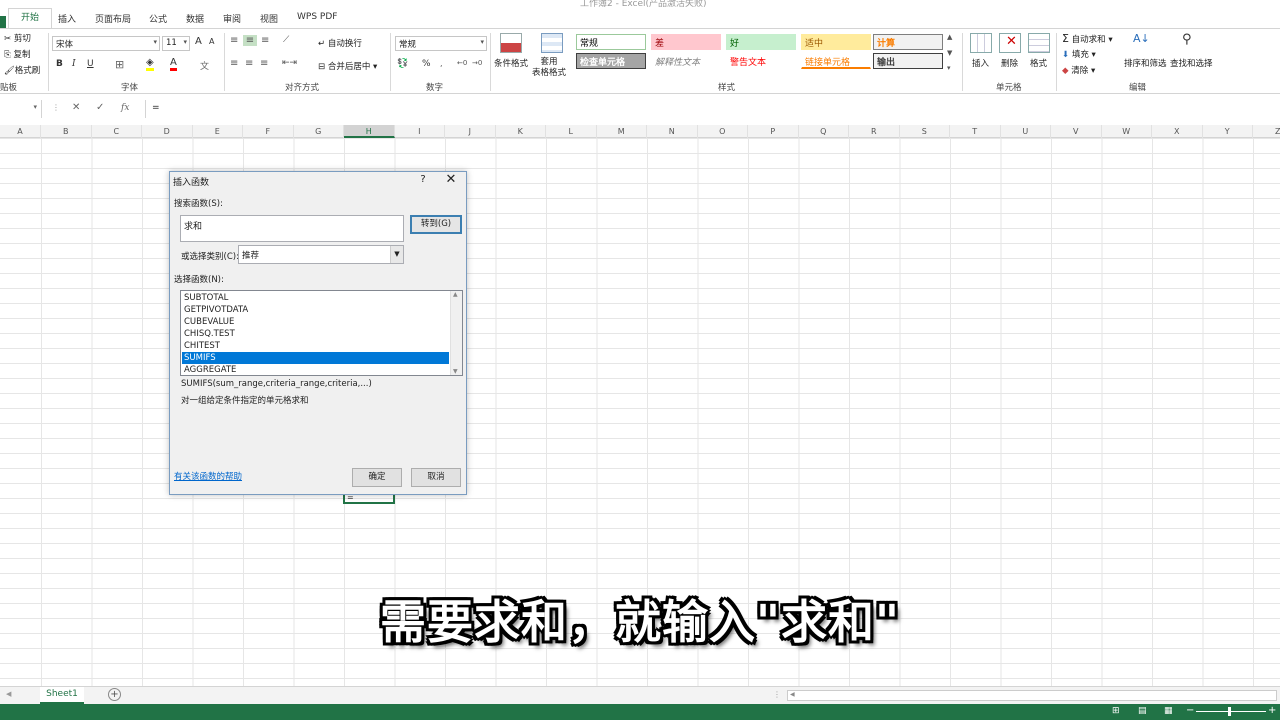 The image size is (1280, 720). Describe the element at coordinates (1010, 43) in the screenshot. I see `delete-cells-icon: ✕` at that location.